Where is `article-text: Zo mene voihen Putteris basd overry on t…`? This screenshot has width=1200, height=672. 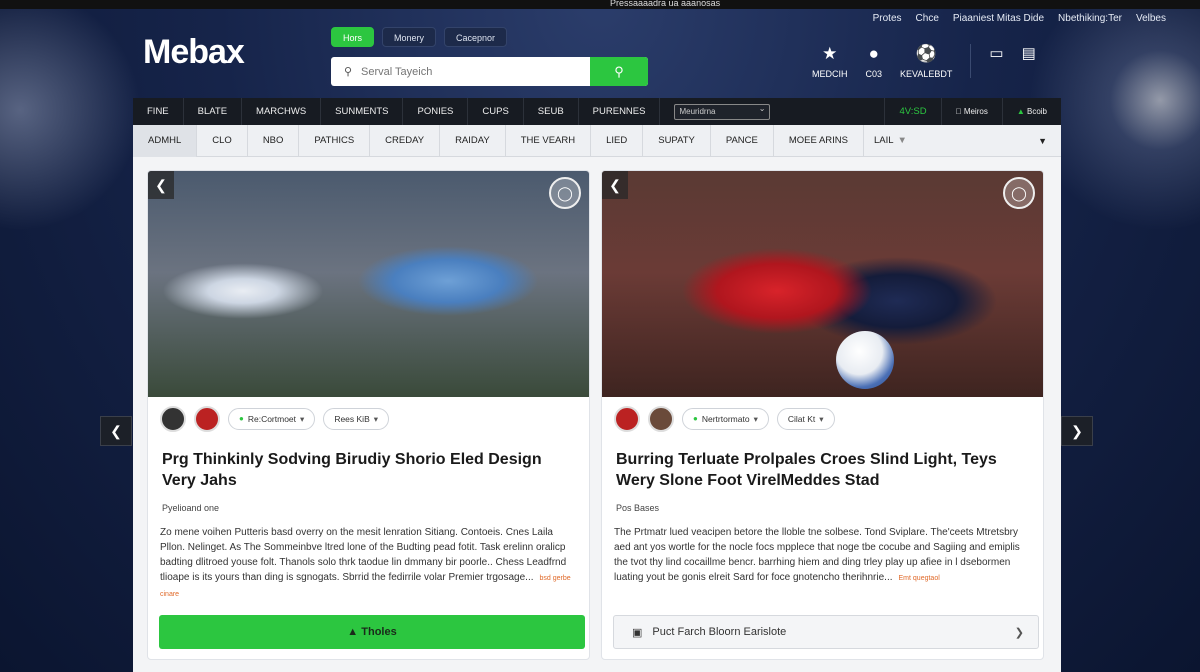 article-text: Zo mene voihen Putteris basd overry on t… is located at coordinates (363, 555).